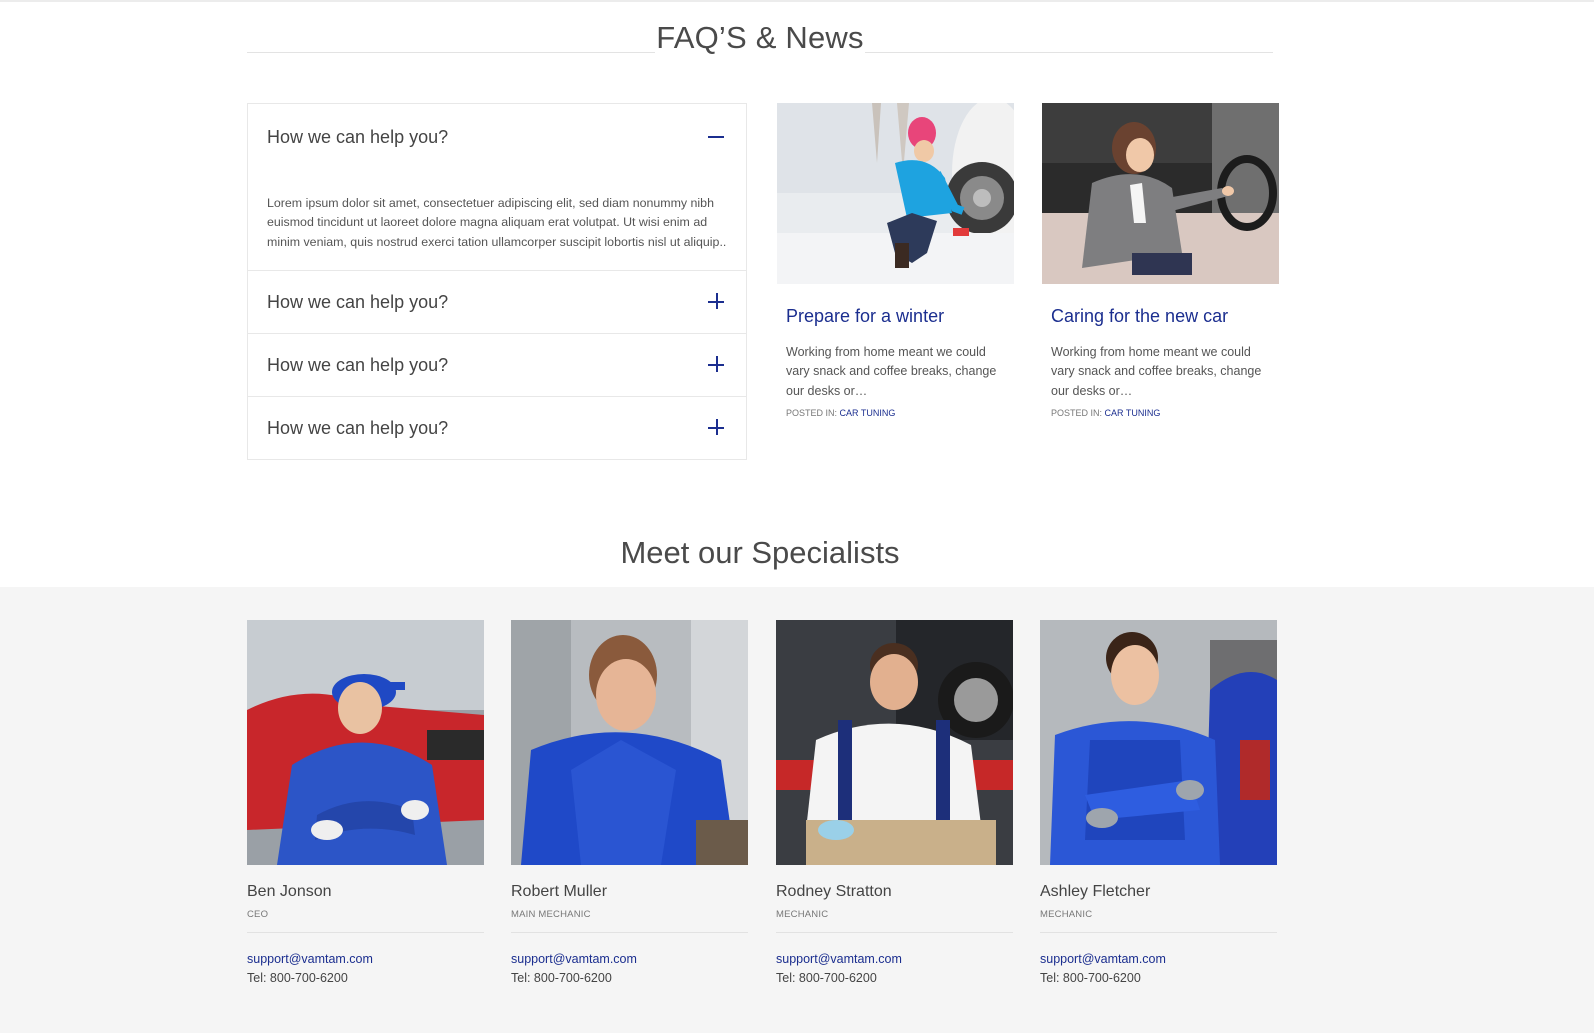 This screenshot has width=1594, height=1033. I want to click on news-title: Prepare for a winter, so click(895, 316).